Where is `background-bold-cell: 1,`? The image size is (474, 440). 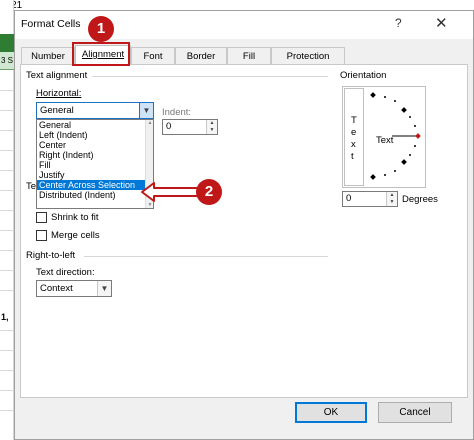 background-bold-cell: 1, is located at coordinates (5, 317).